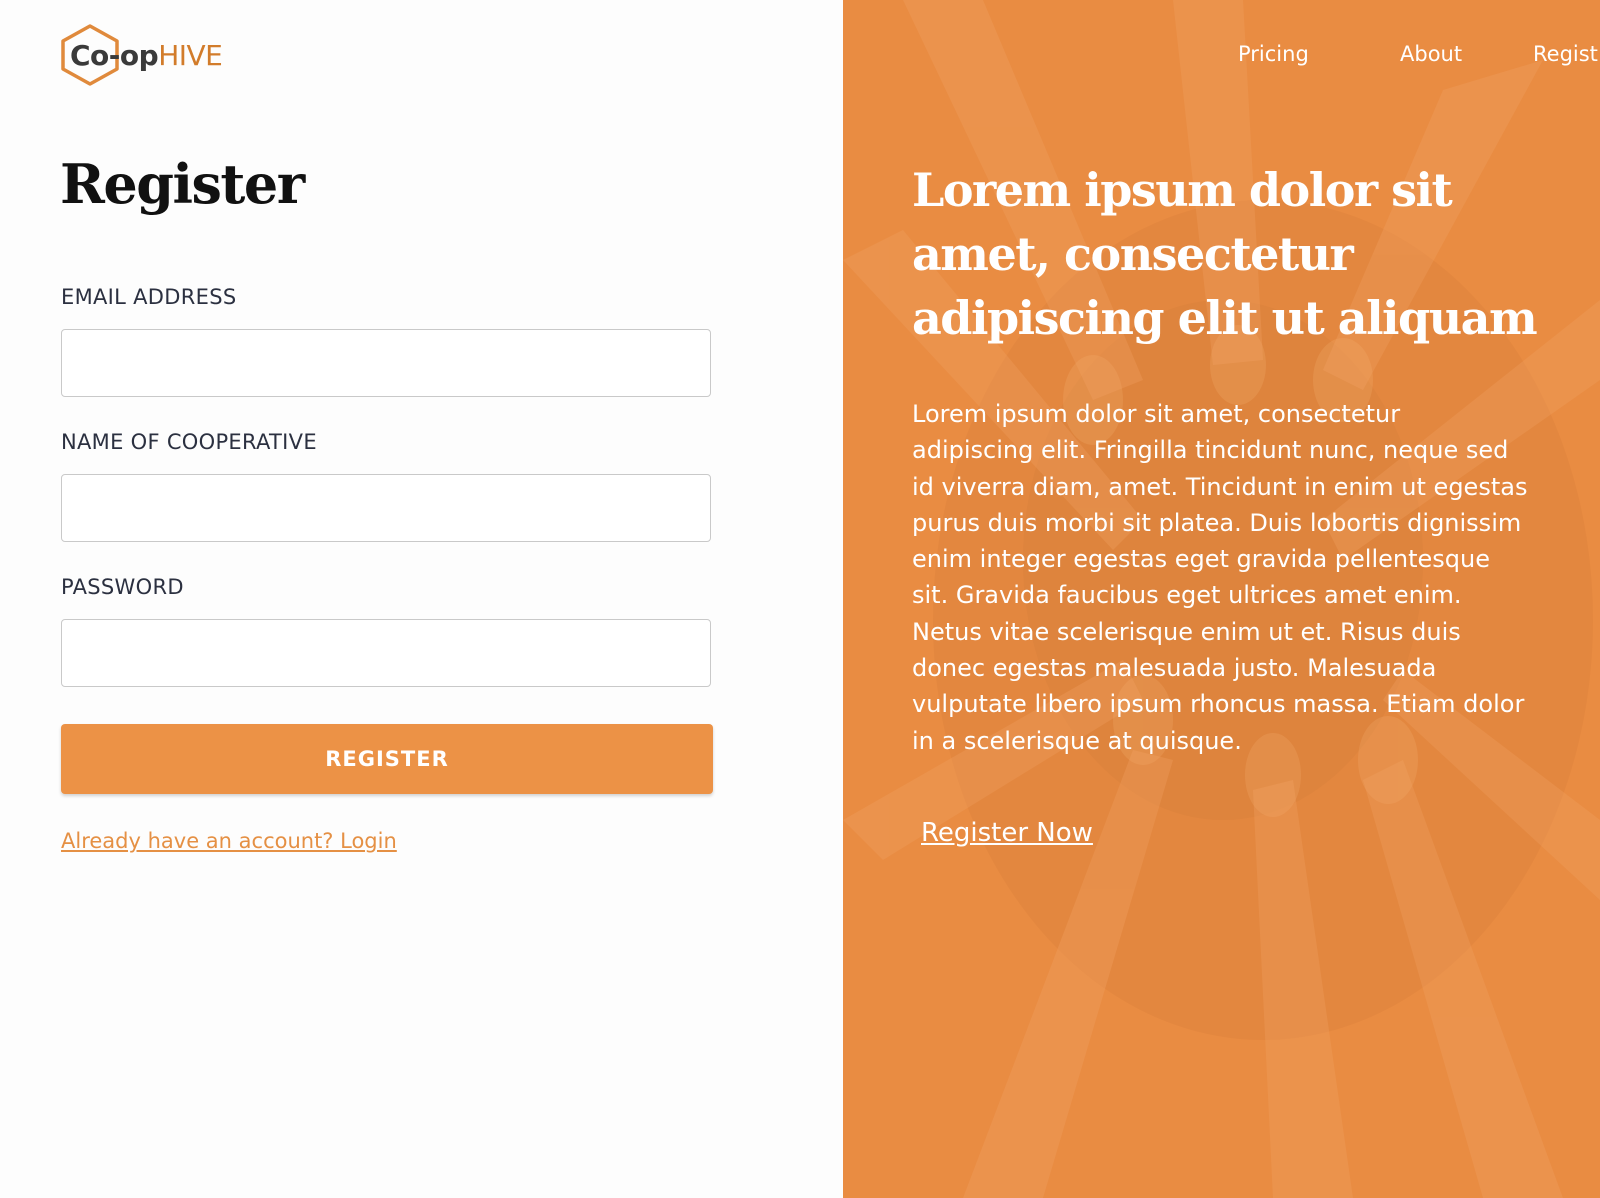 This screenshot has width=1600, height=1198. What do you see at coordinates (1273, 54) in the screenshot?
I see `nav-item-pricing: Pricing` at bounding box center [1273, 54].